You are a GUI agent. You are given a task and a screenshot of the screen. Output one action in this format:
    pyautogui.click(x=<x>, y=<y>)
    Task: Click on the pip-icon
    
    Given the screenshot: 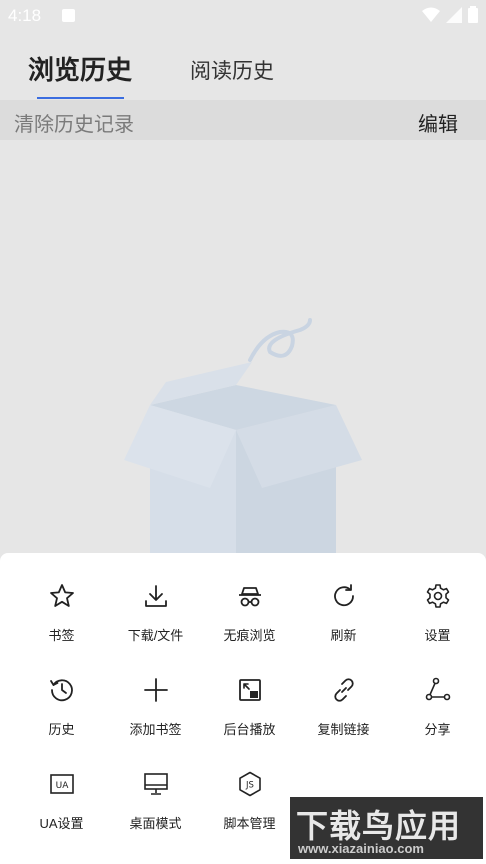 What is the action you would take?
    pyautogui.click(x=250, y=690)
    